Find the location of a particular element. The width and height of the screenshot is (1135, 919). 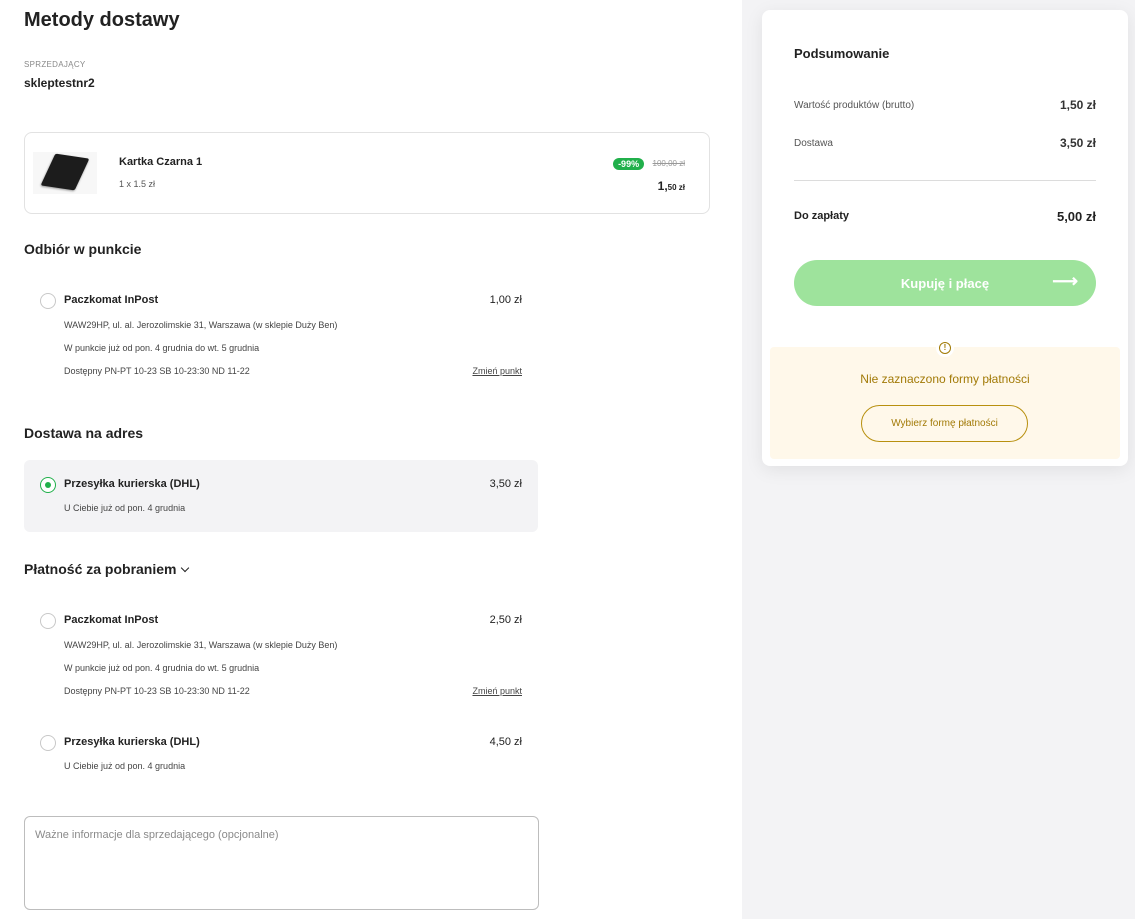

product-price-box: -99% 100,00 zł 1,50 zł is located at coordinates (649, 174).